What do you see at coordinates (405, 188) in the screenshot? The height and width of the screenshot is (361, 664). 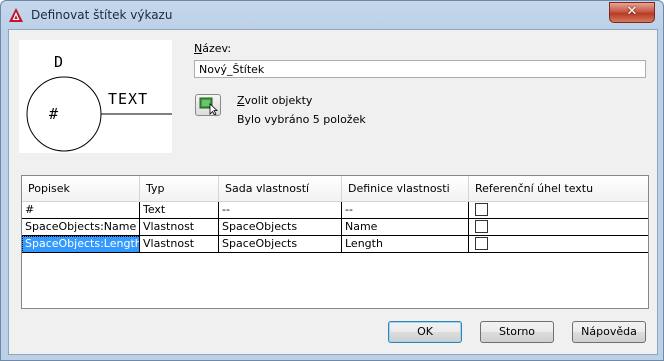 I see `column-header: Definice vlastnosti` at bounding box center [405, 188].